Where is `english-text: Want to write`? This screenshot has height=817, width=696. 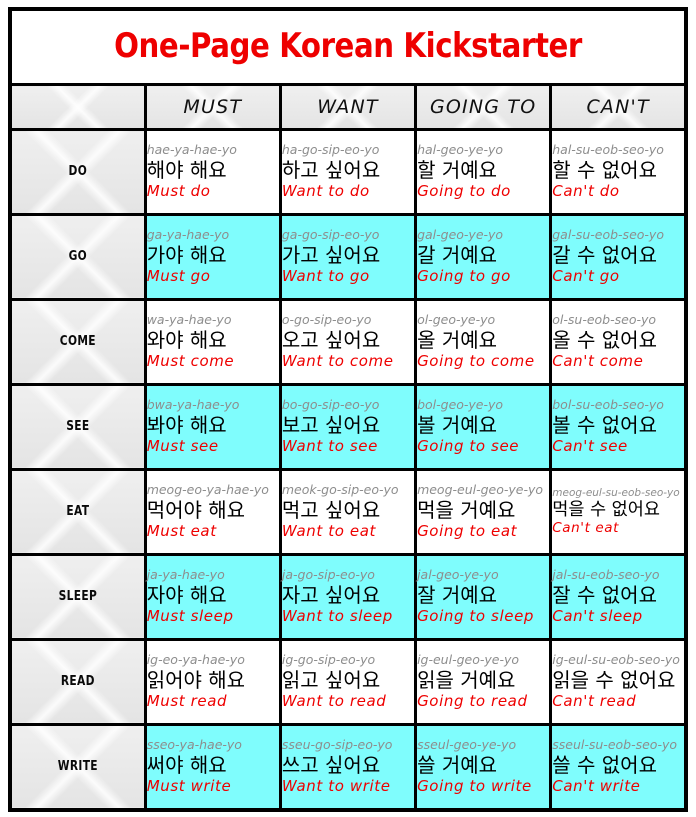
english-text: Want to write is located at coordinates (336, 786).